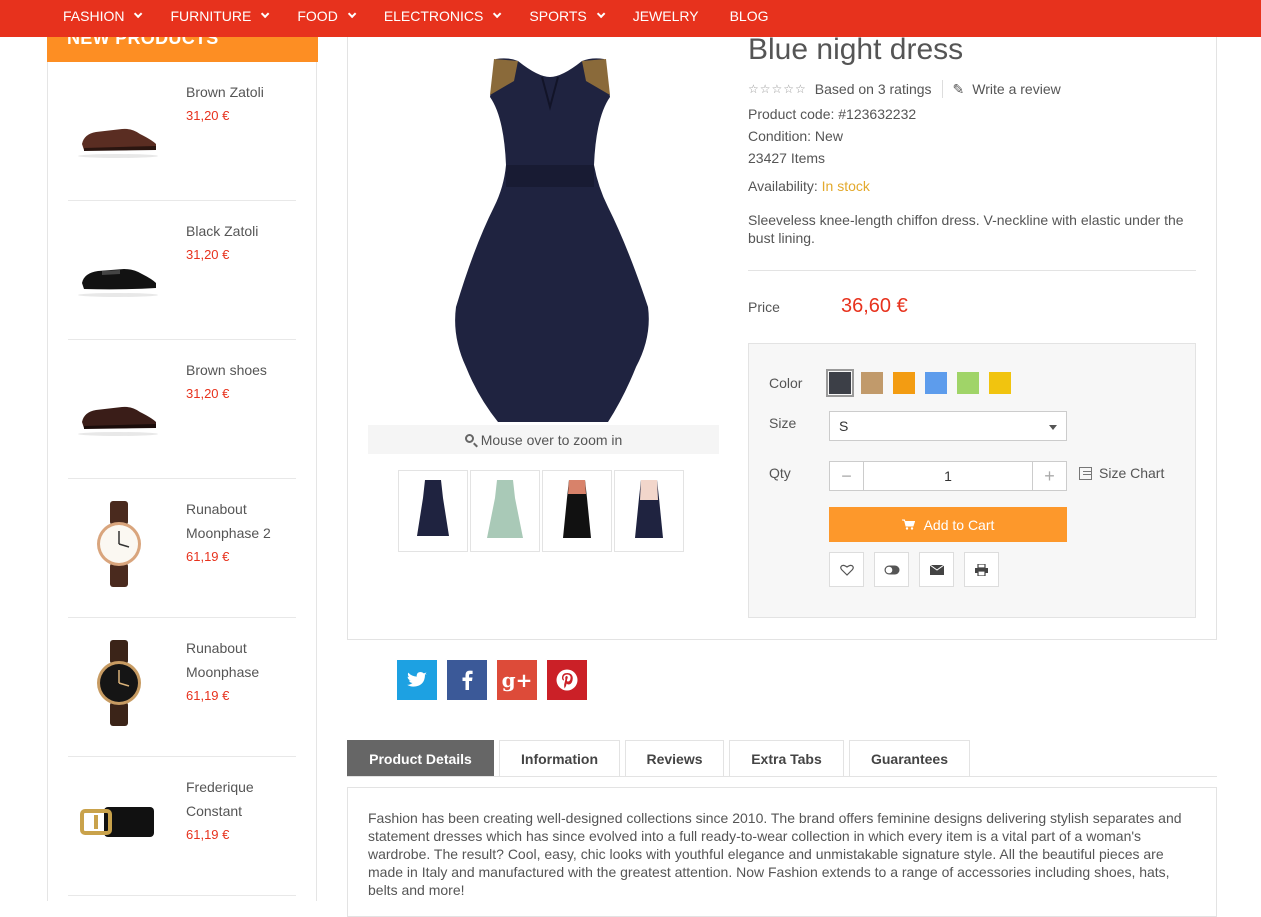 This screenshot has height=917, width=1261. What do you see at coordinates (182, 409) in the screenshot?
I see `sidebar-product: Brown shoes 31,20 €` at bounding box center [182, 409].